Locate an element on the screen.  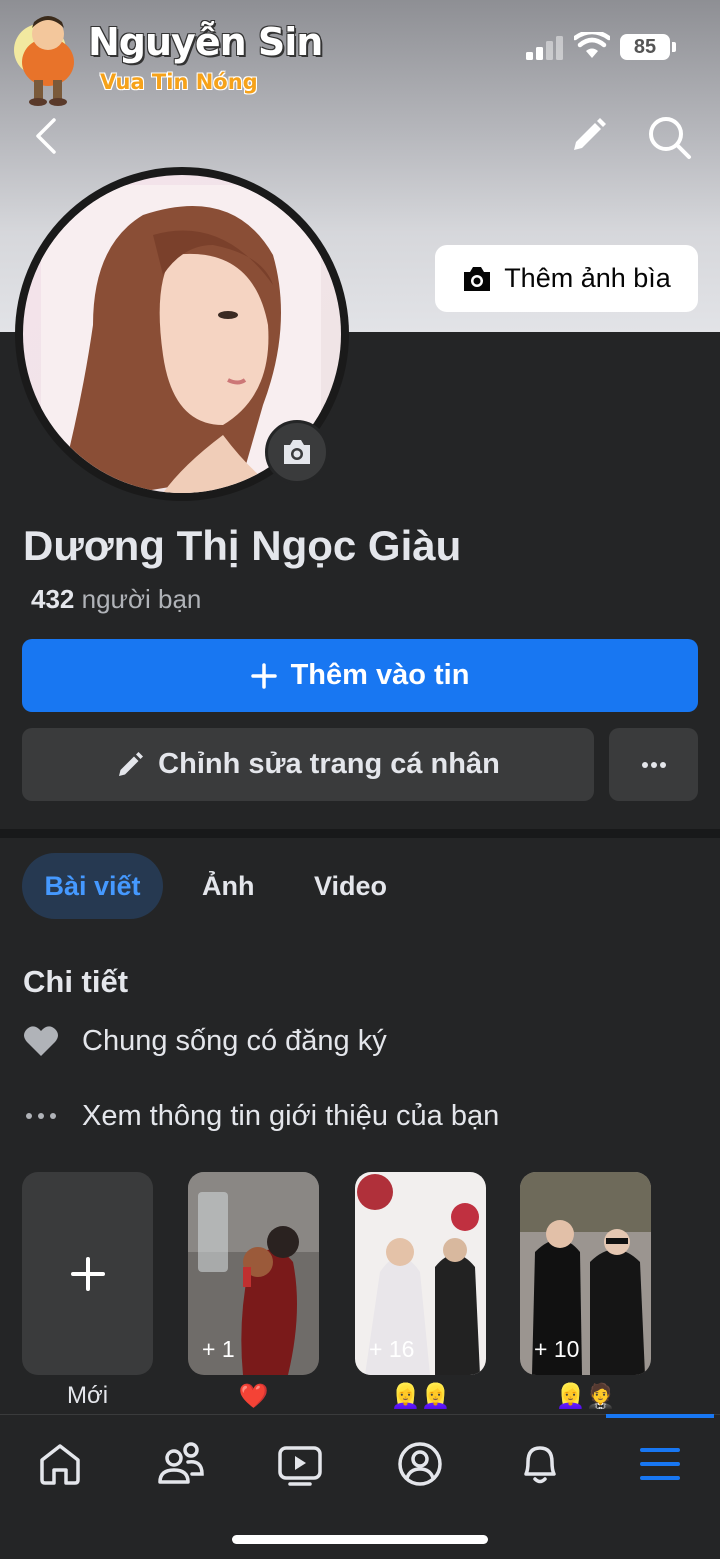
nav-profile is located at coordinates (420, 1464).